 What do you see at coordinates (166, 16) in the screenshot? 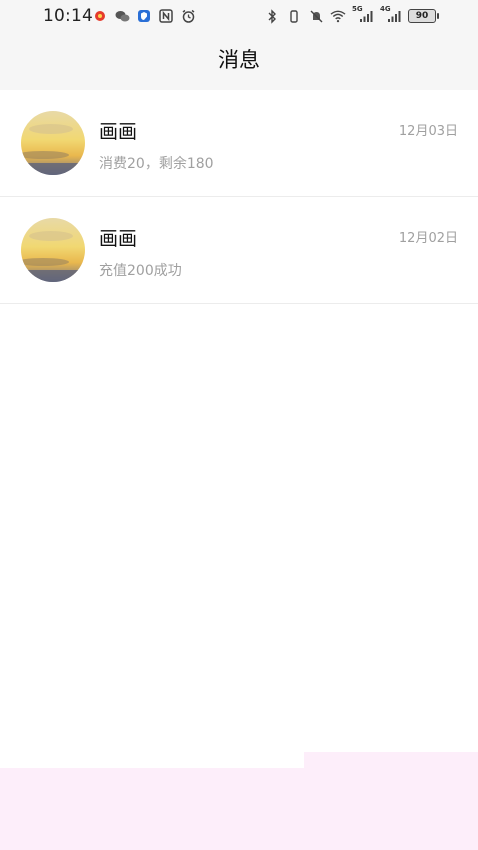
I see `nfc-icon` at bounding box center [166, 16].